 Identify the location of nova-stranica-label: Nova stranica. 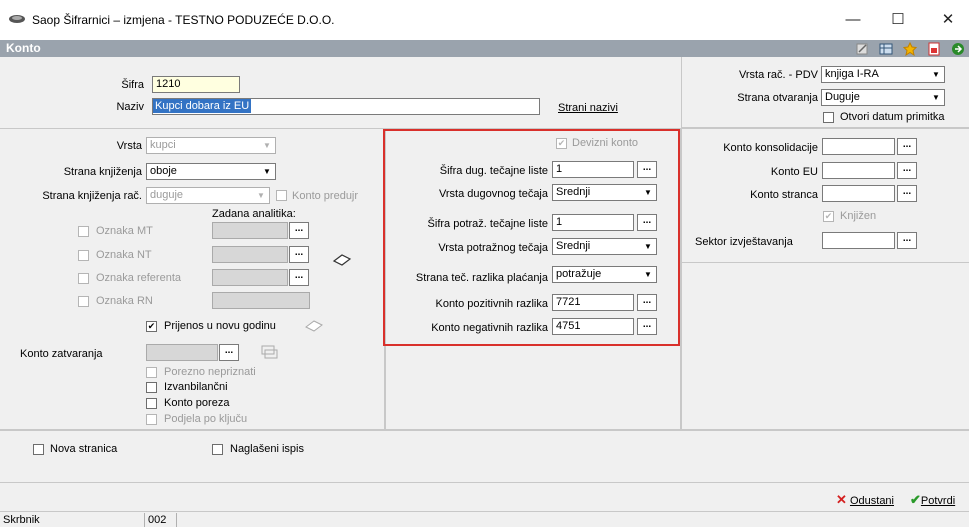
(84, 449).